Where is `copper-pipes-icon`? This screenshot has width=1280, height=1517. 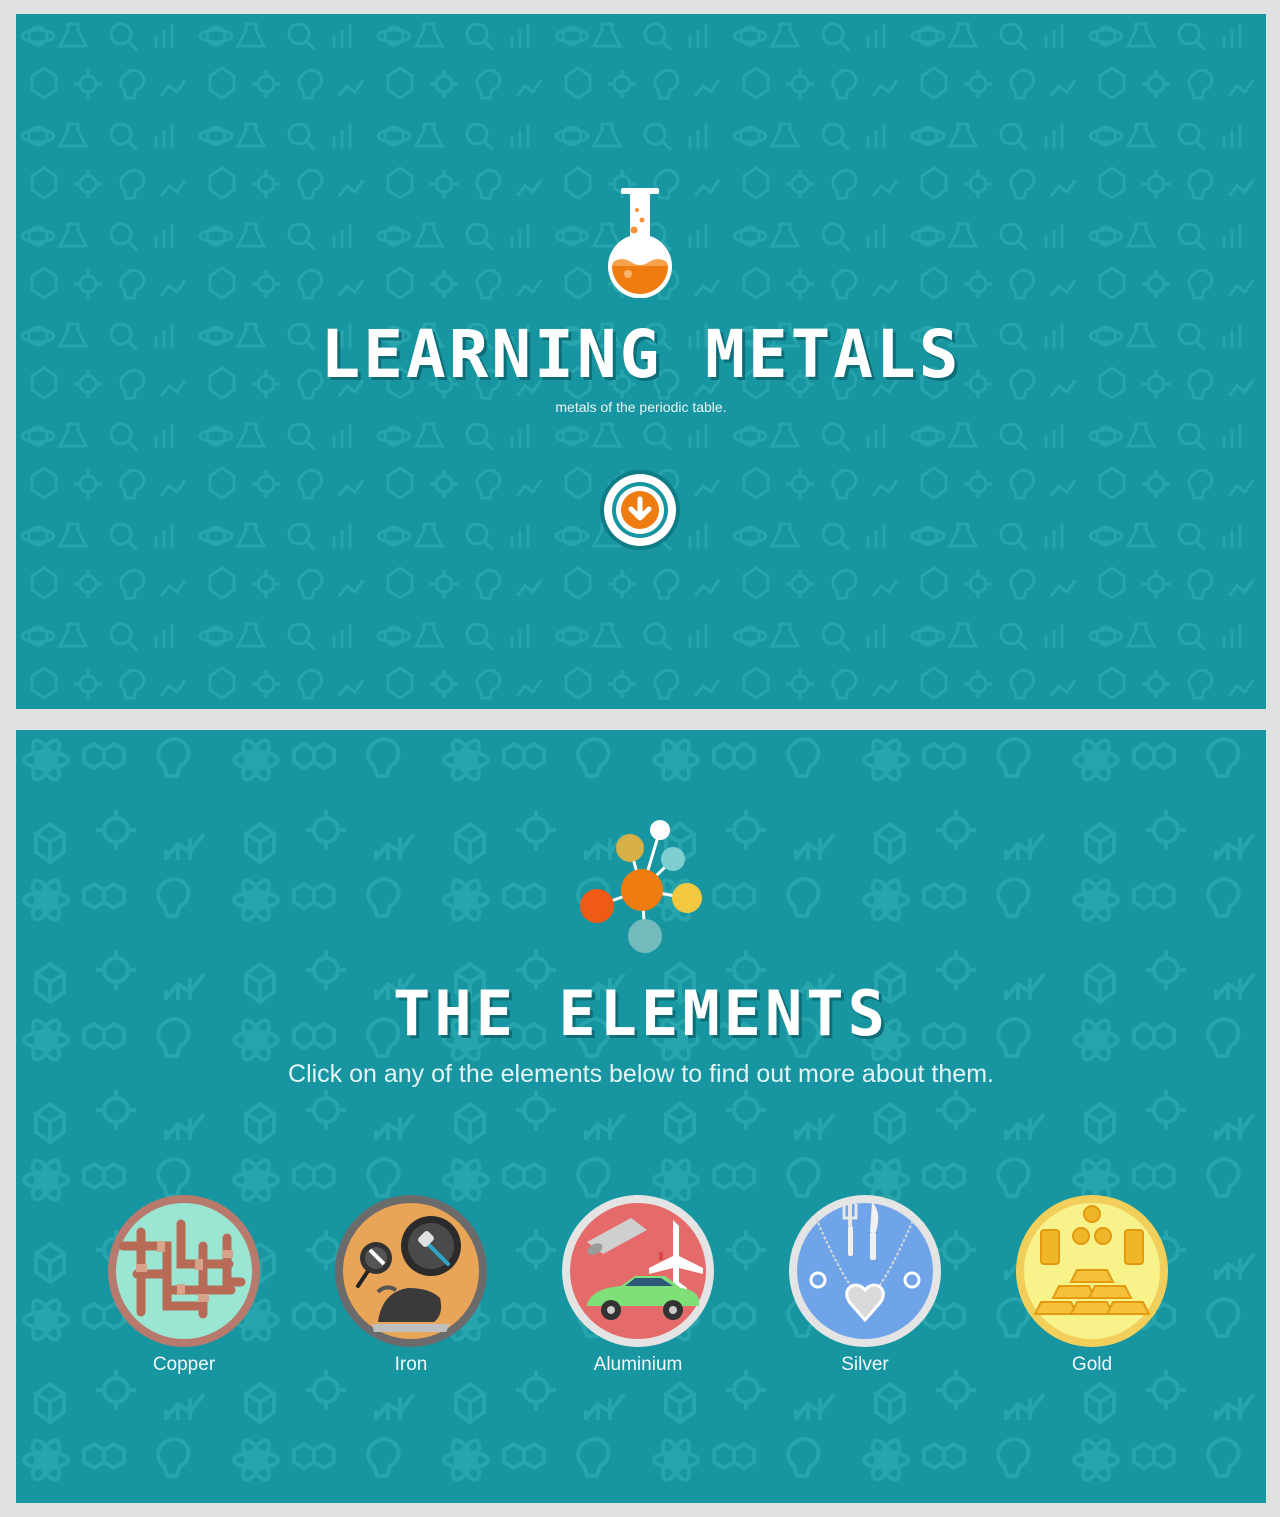
copper-pipes-icon is located at coordinates (184, 1271).